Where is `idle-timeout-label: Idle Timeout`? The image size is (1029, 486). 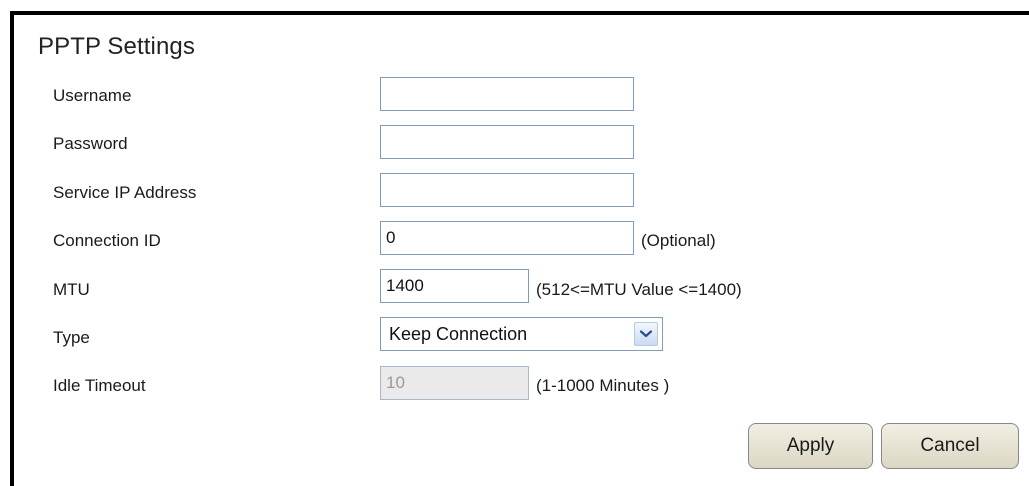
idle-timeout-label: Idle Timeout is located at coordinates (99, 385).